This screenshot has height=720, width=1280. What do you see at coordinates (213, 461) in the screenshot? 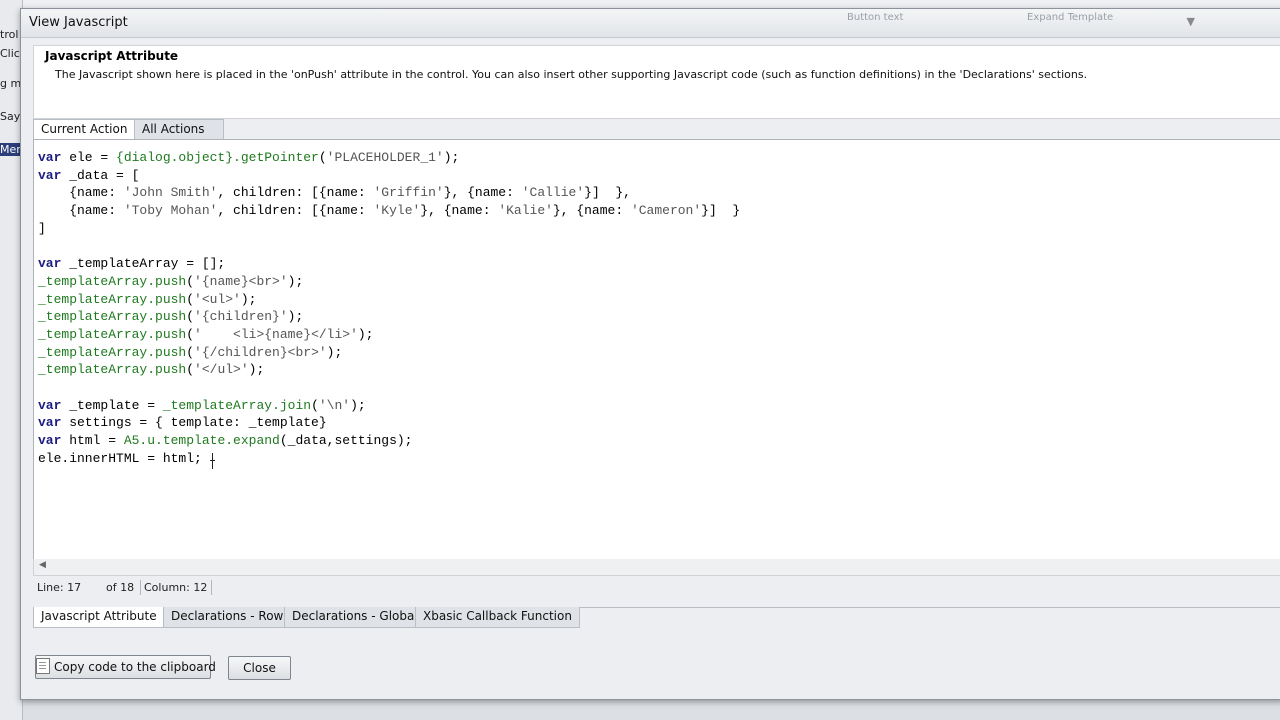
I see `text-cursor-icon` at bounding box center [213, 461].